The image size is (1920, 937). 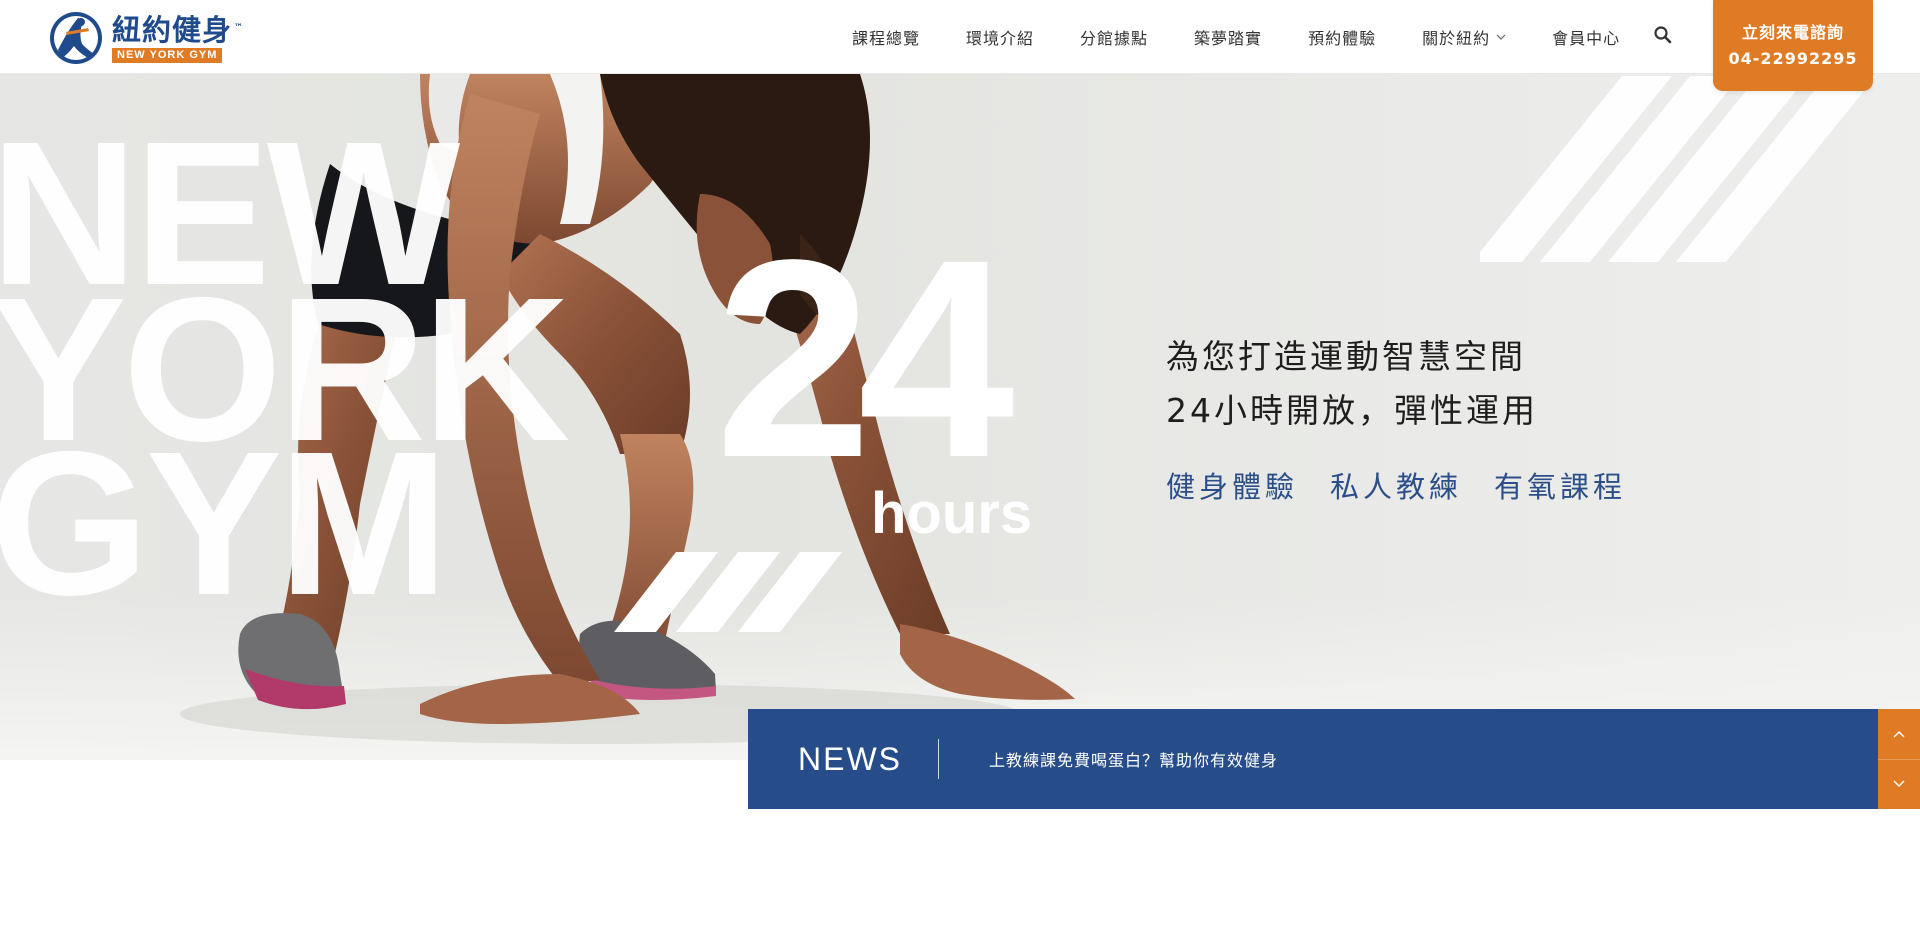 I want to click on hero-24-number: 24, so click(x=865, y=358).